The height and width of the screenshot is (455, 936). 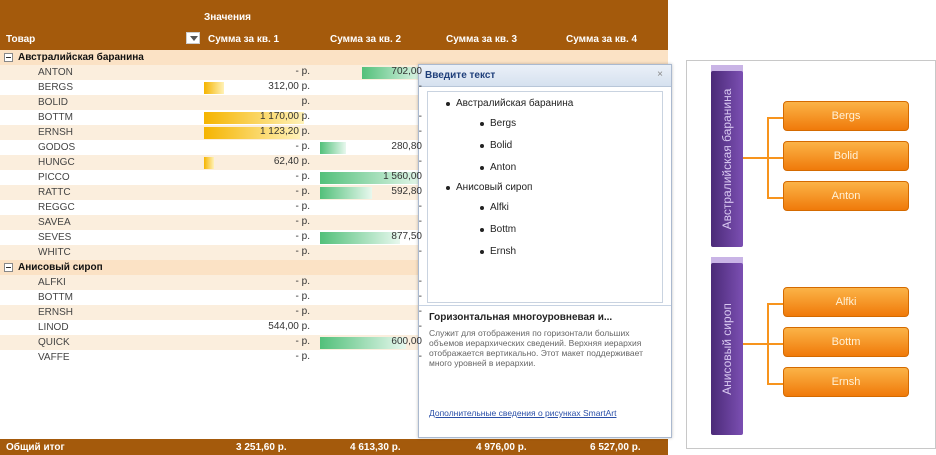 I want to click on list-item: Bottm, so click(x=498, y=229).